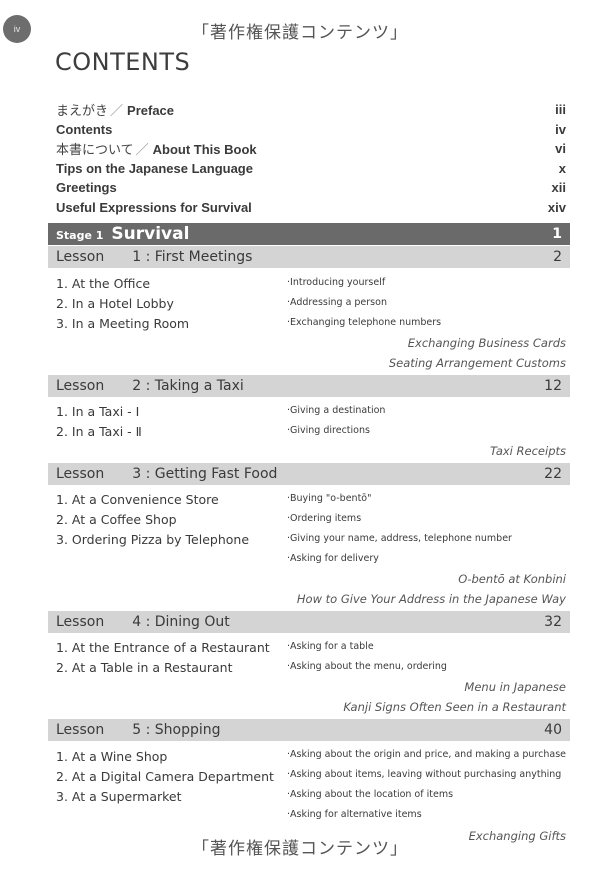  What do you see at coordinates (557, 234) in the screenshot?
I see `stage-page: 1` at bounding box center [557, 234].